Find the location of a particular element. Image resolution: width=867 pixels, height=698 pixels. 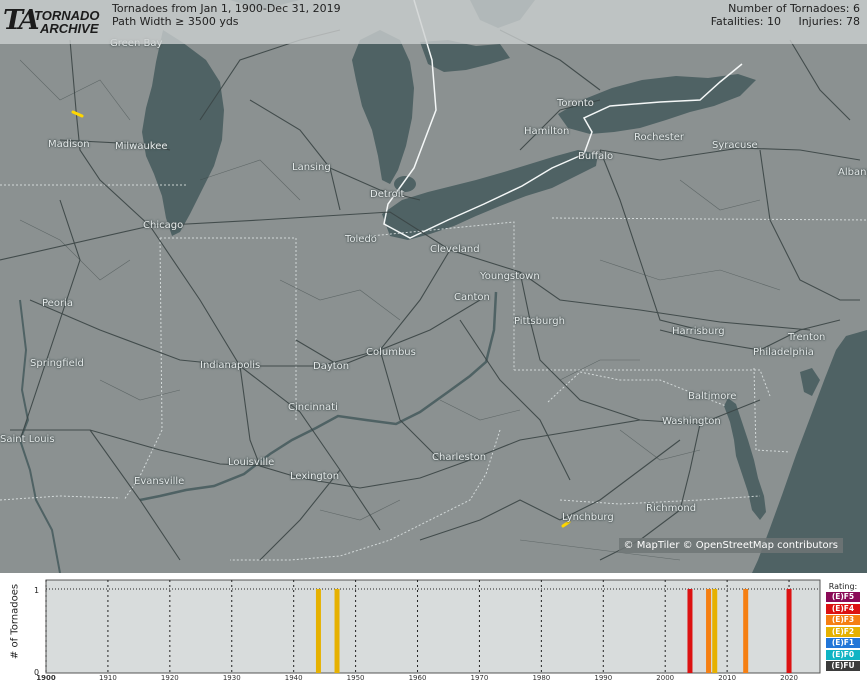

city-label: Washington is located at coordinates (691, 421).